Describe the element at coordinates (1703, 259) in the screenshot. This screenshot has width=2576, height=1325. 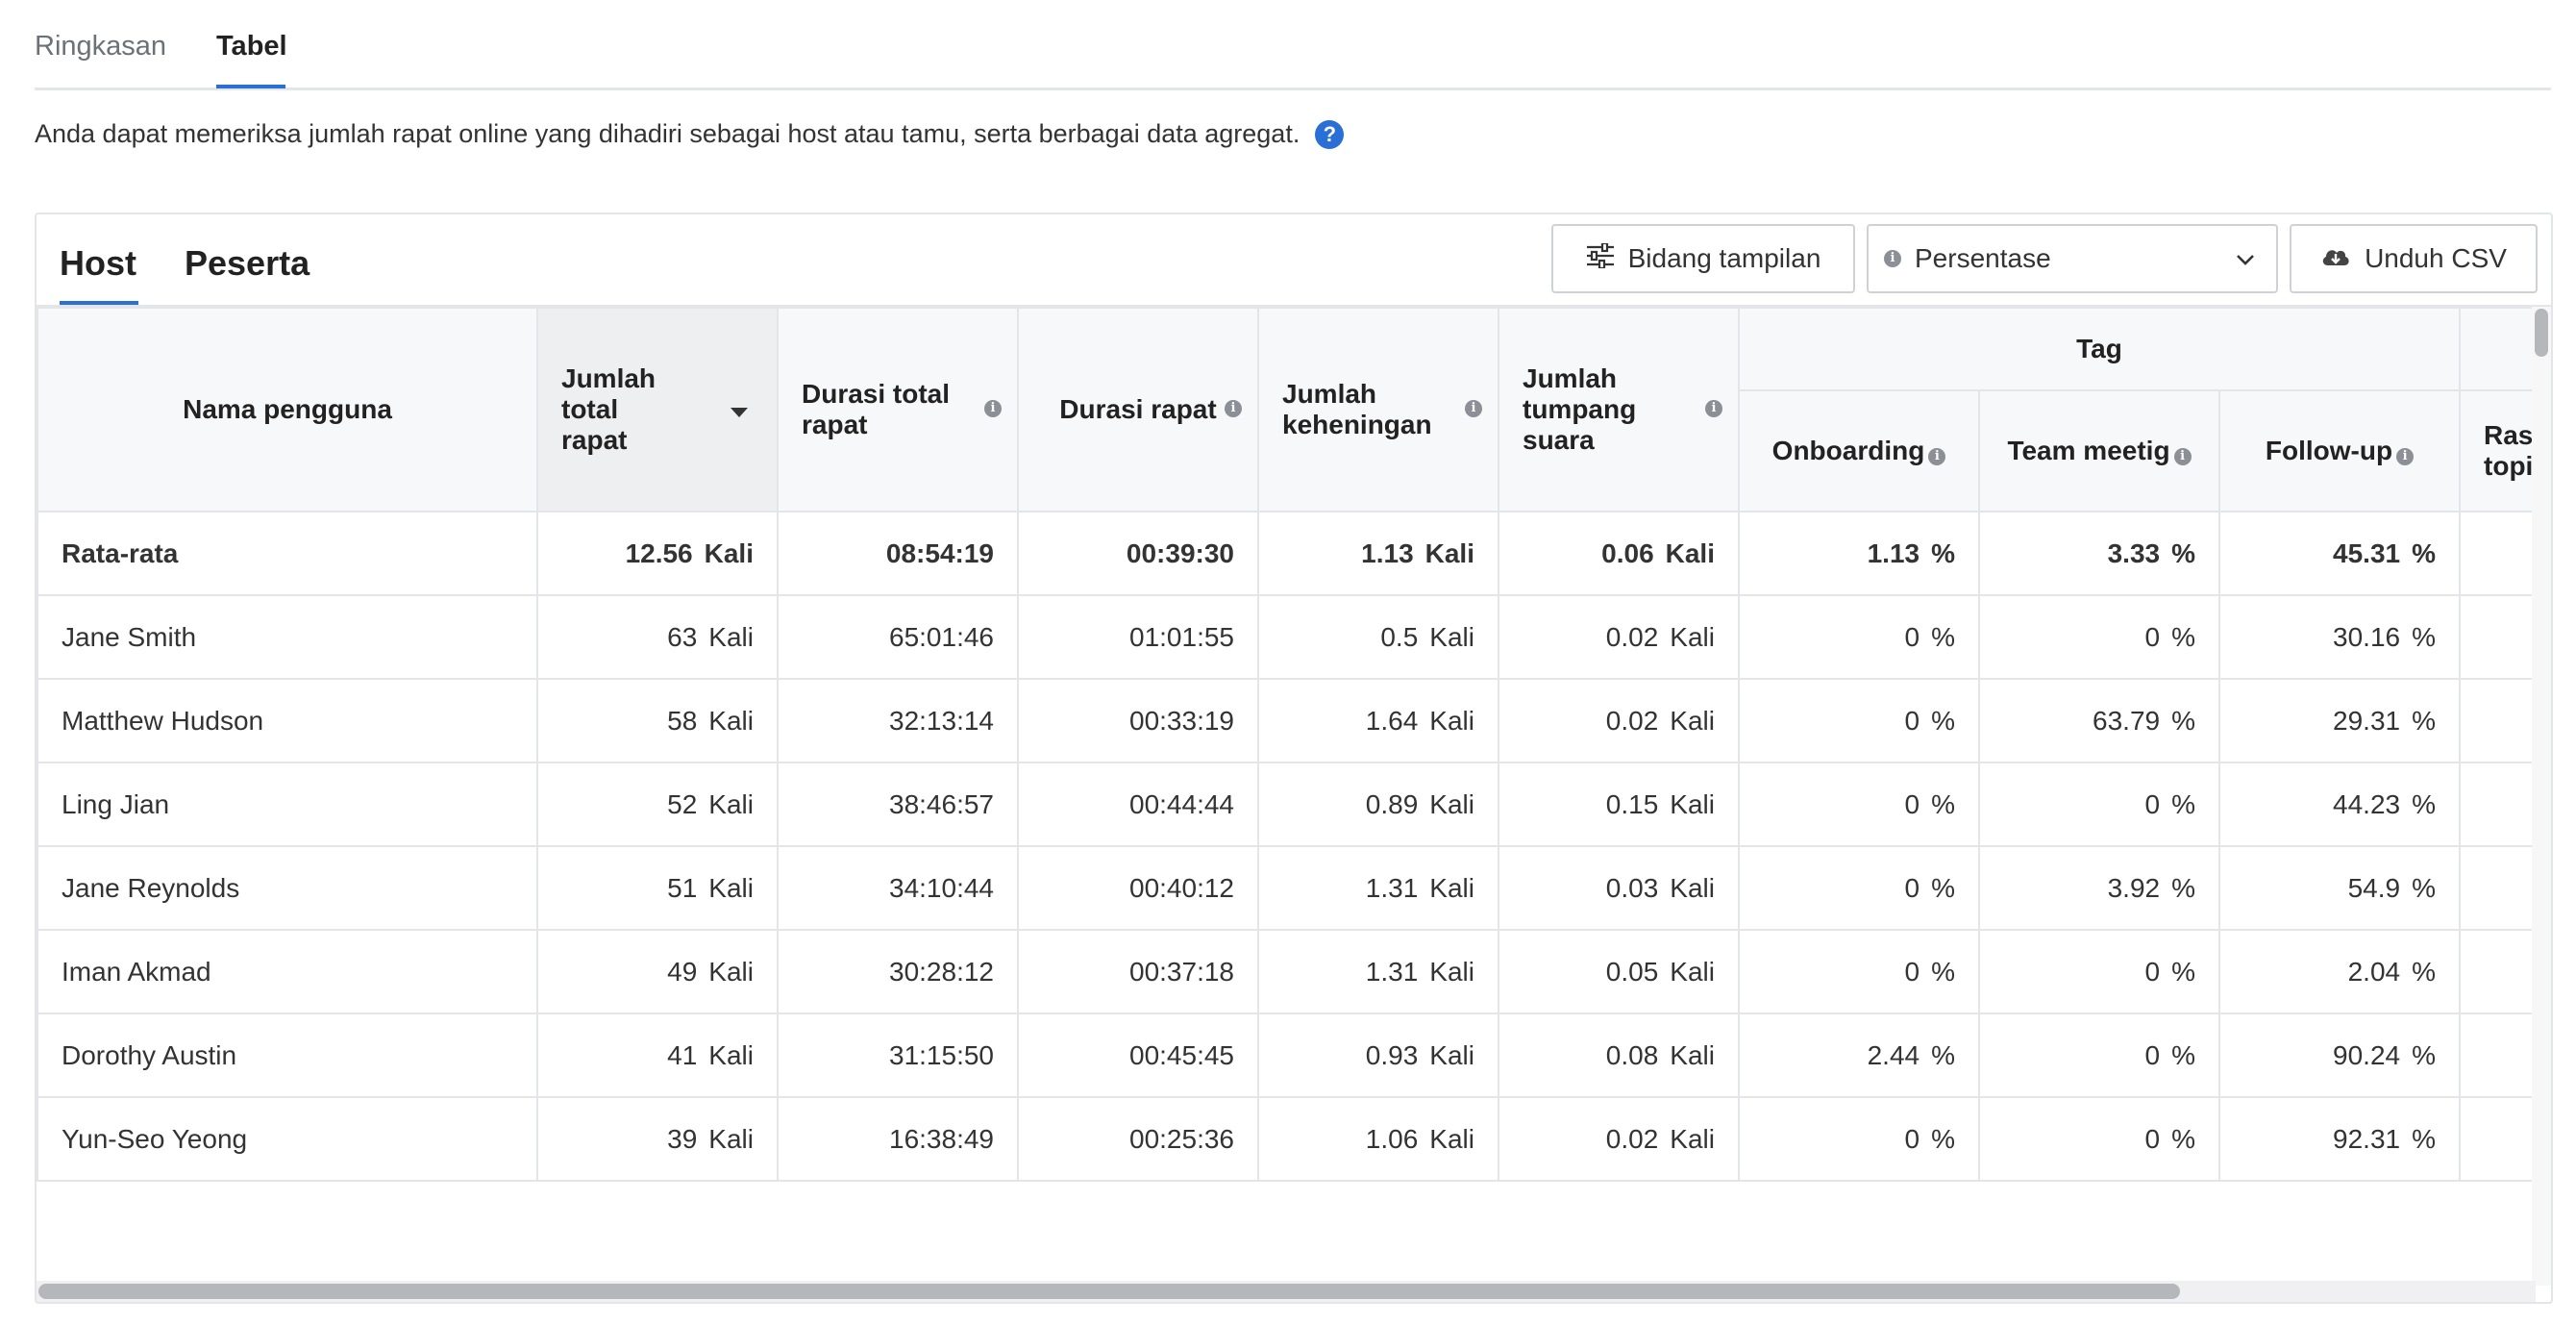
I see `display-fields-button: Bidang tampilan` at that location.